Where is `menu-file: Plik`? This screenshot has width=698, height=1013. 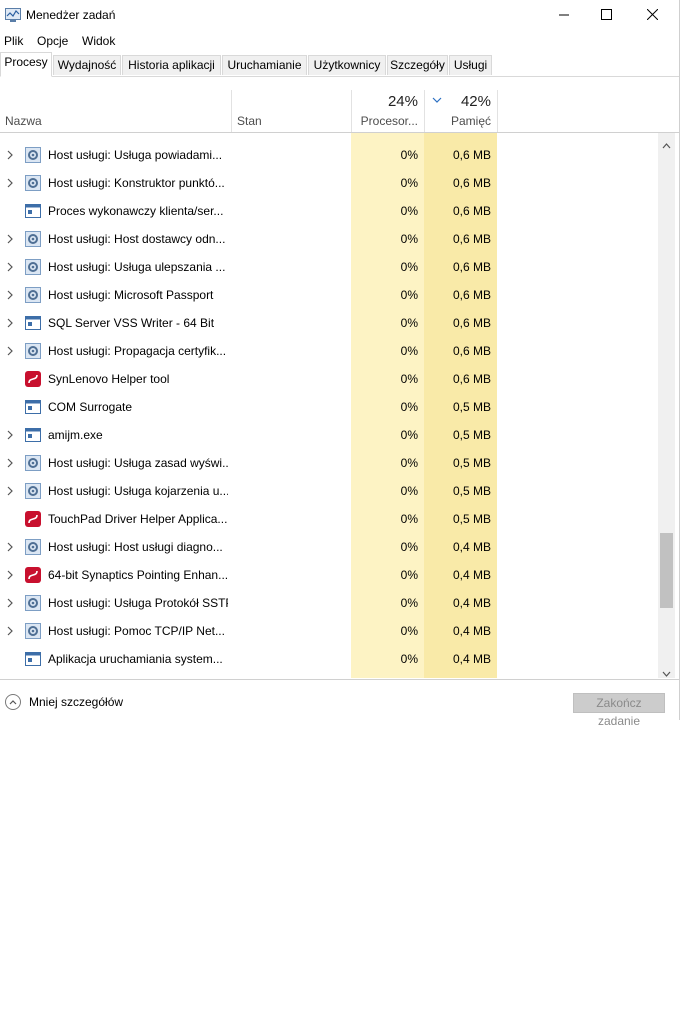 menu-file: Plik is located at coordinates (13, 41).